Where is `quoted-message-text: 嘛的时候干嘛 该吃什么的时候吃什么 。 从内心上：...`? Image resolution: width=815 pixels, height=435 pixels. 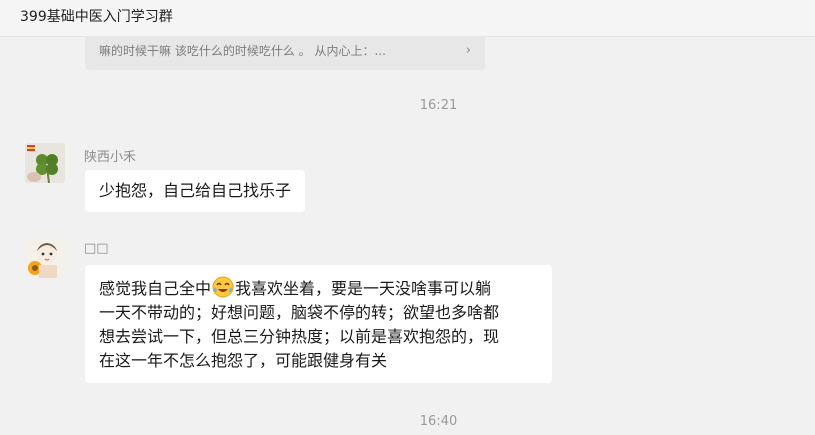
quoted-message-text: 嘛的时候干嘛 该吃什么的时候吃什么 。 从内心上：... is located at coordinates (242, 51).